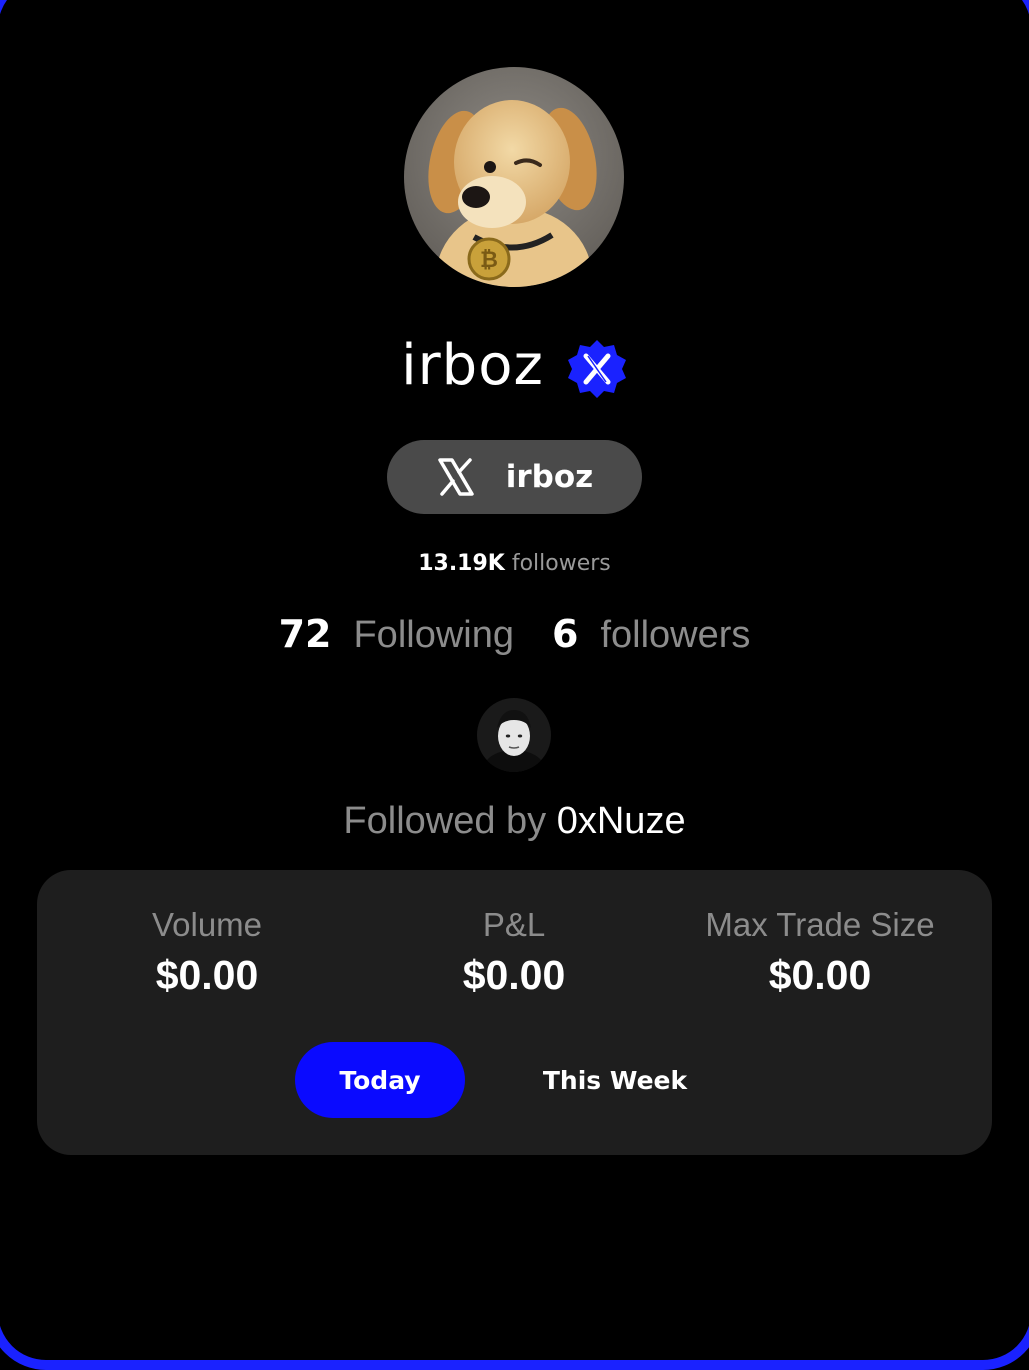 The height and width of the screenshot is (1370, 1029). Describe the element at coordinates (456, 477) in the screenshot. I see `x-logo-icon` at that location.